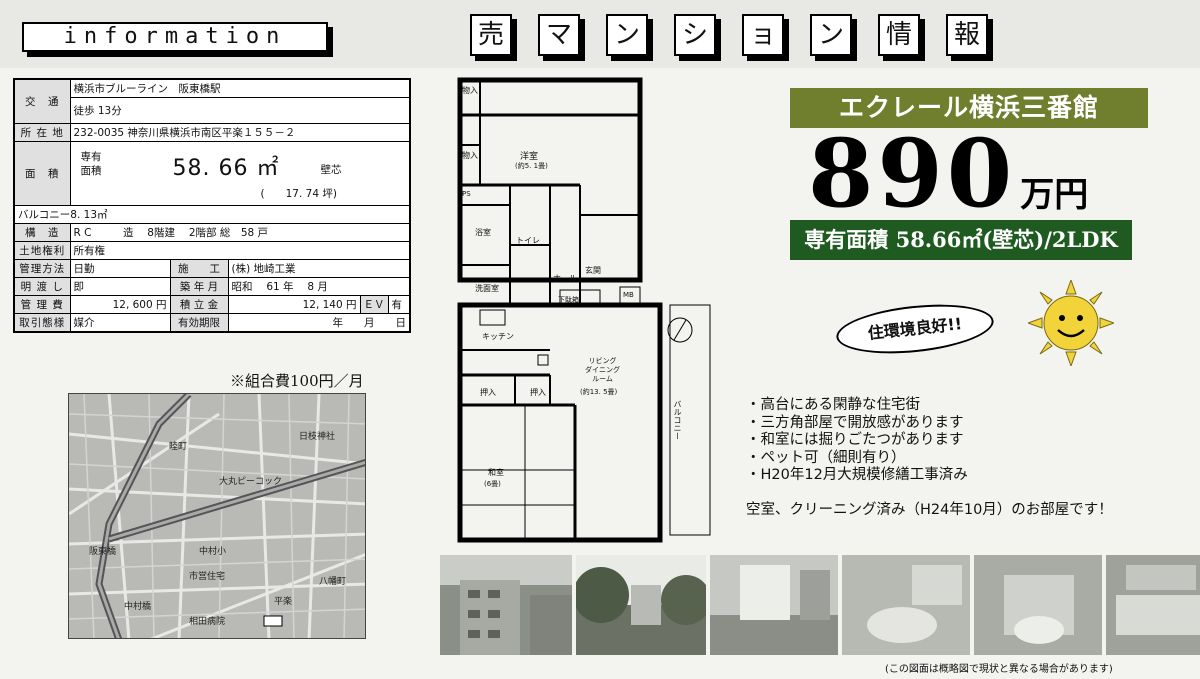 This screenshot has width=1200, height=679. Describe the element at coordinates (559, 35) in the screenshot. I see `title-char: マ` at that location.